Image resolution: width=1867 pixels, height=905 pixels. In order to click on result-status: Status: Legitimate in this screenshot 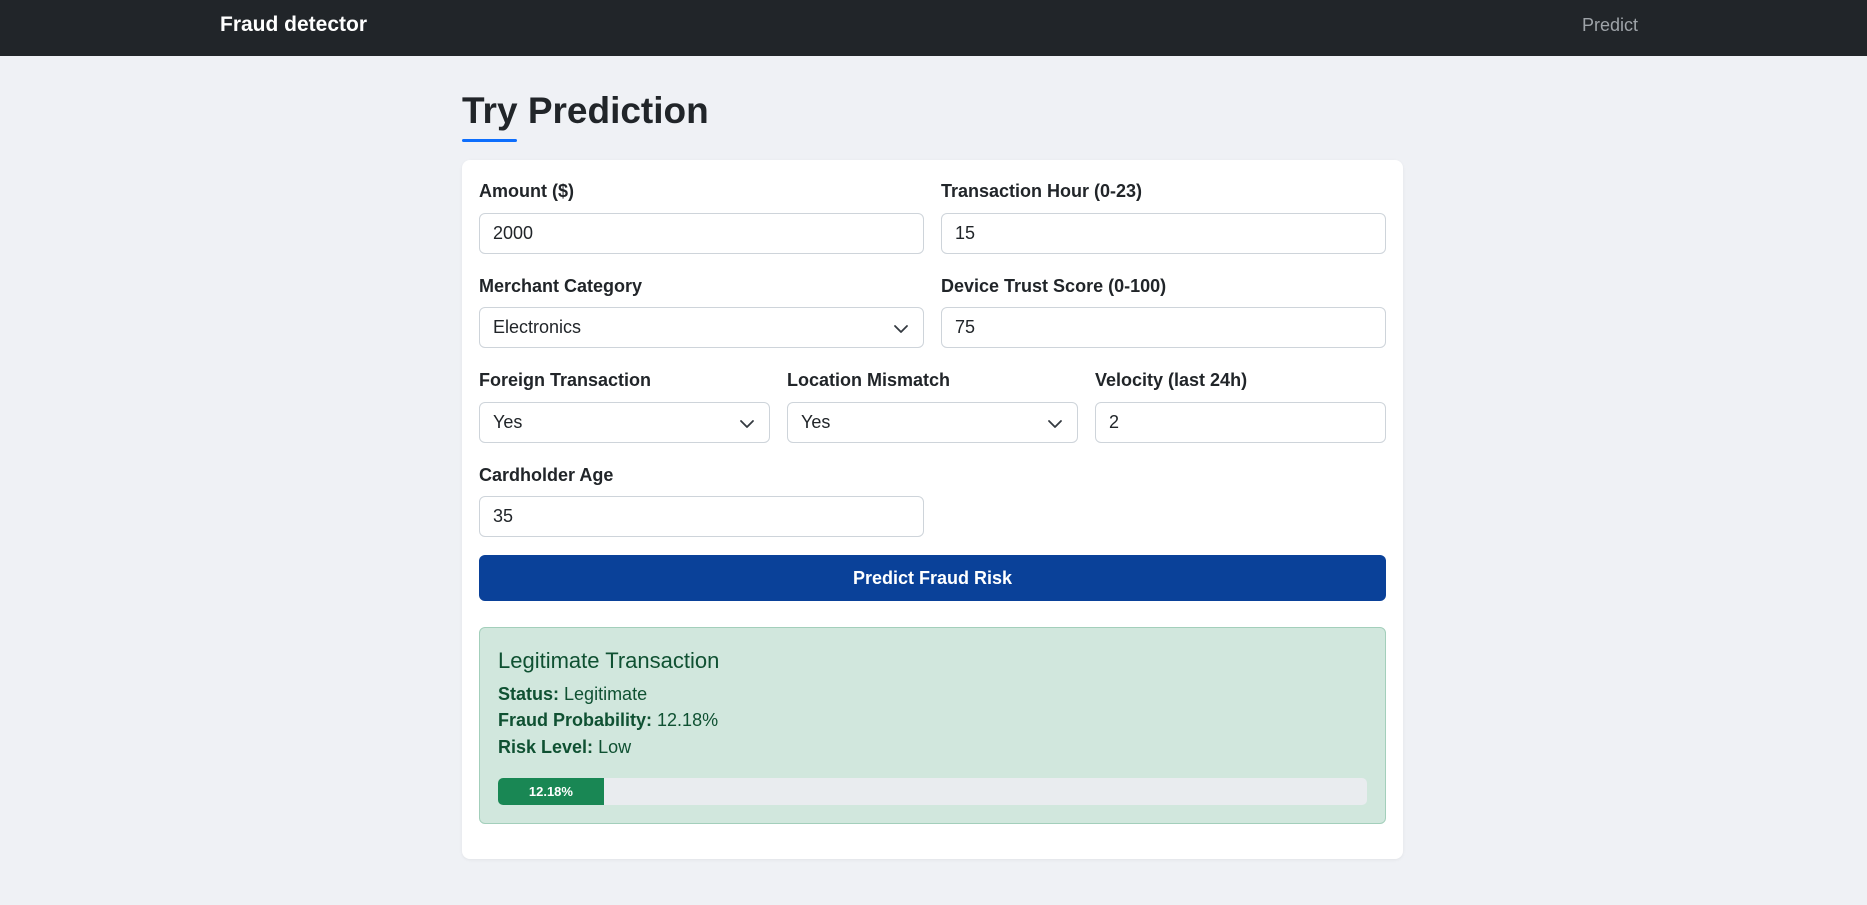, I will do `click(572, 694)`.